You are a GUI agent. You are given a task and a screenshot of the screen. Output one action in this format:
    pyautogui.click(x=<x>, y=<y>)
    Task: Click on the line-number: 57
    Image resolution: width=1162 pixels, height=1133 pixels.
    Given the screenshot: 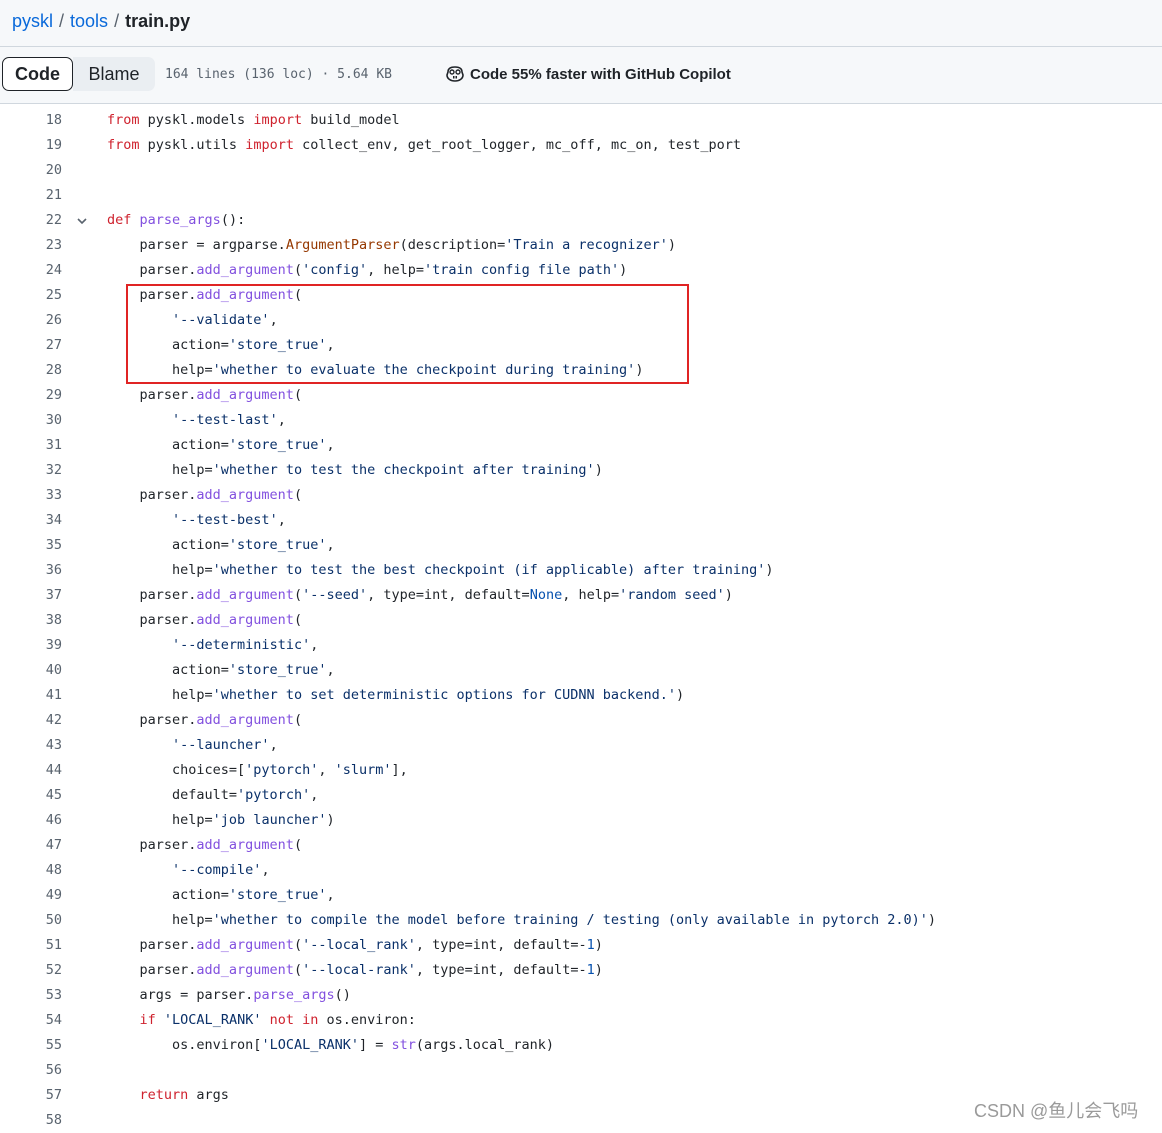 What is the action you would take?
    pyautogui.click(x=31, y=1095)
    